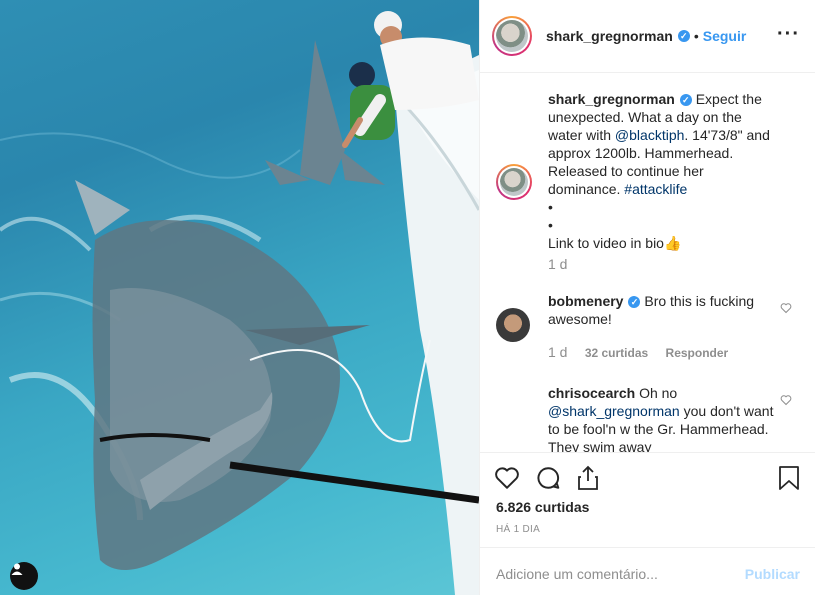 The height and width of the screenshot is (595, 815). I want to click on mention-link: @blacktiph, so click(649, 135).